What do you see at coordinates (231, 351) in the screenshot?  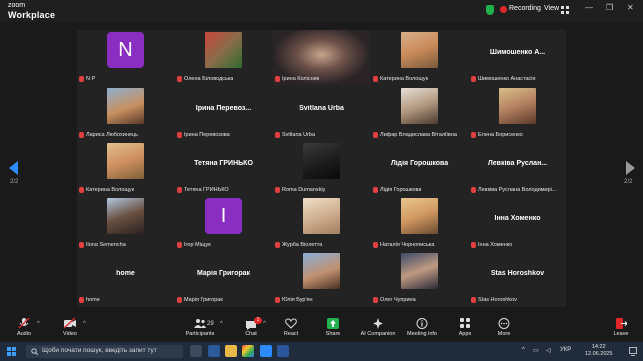 I see `file-explorer-icon` at bounding box center [231, 351].